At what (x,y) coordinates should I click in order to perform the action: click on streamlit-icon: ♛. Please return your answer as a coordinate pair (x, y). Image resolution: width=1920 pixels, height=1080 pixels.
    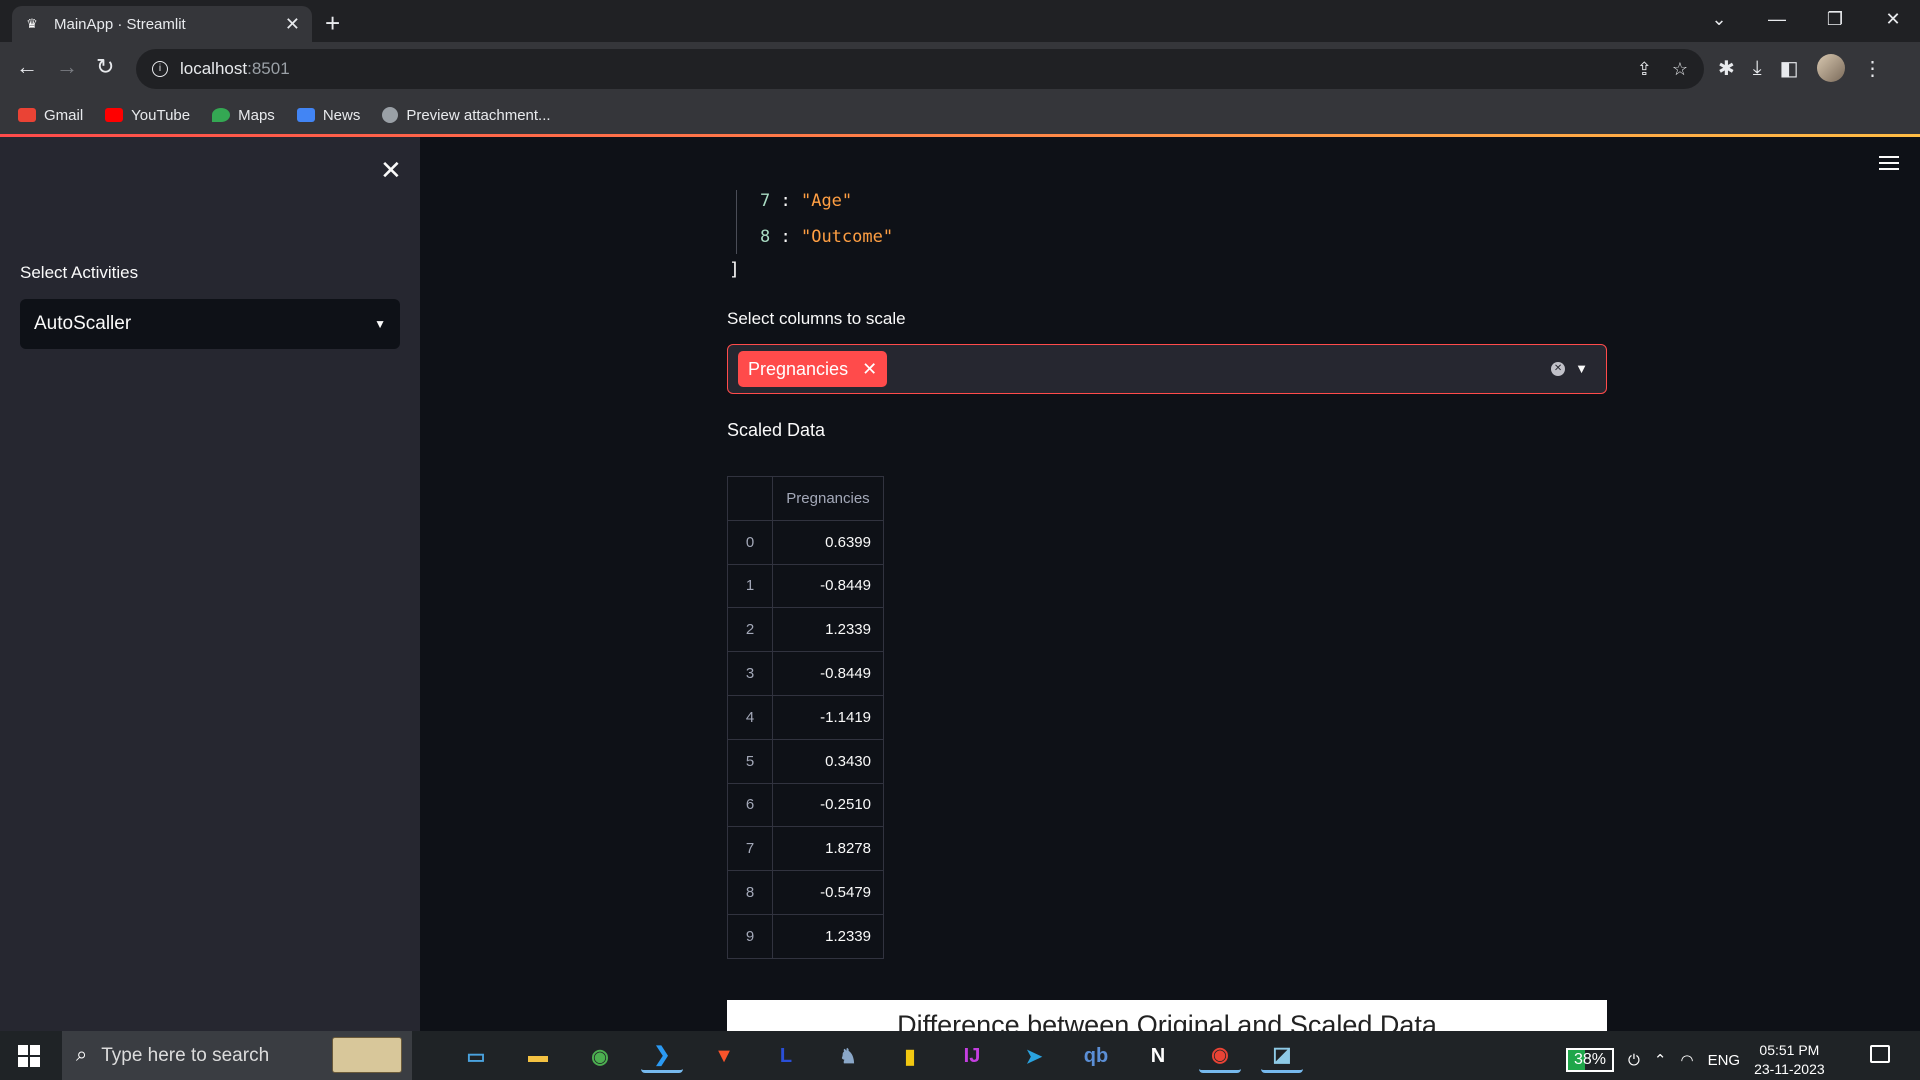
    Looking at the image, I should click on (32, 23).